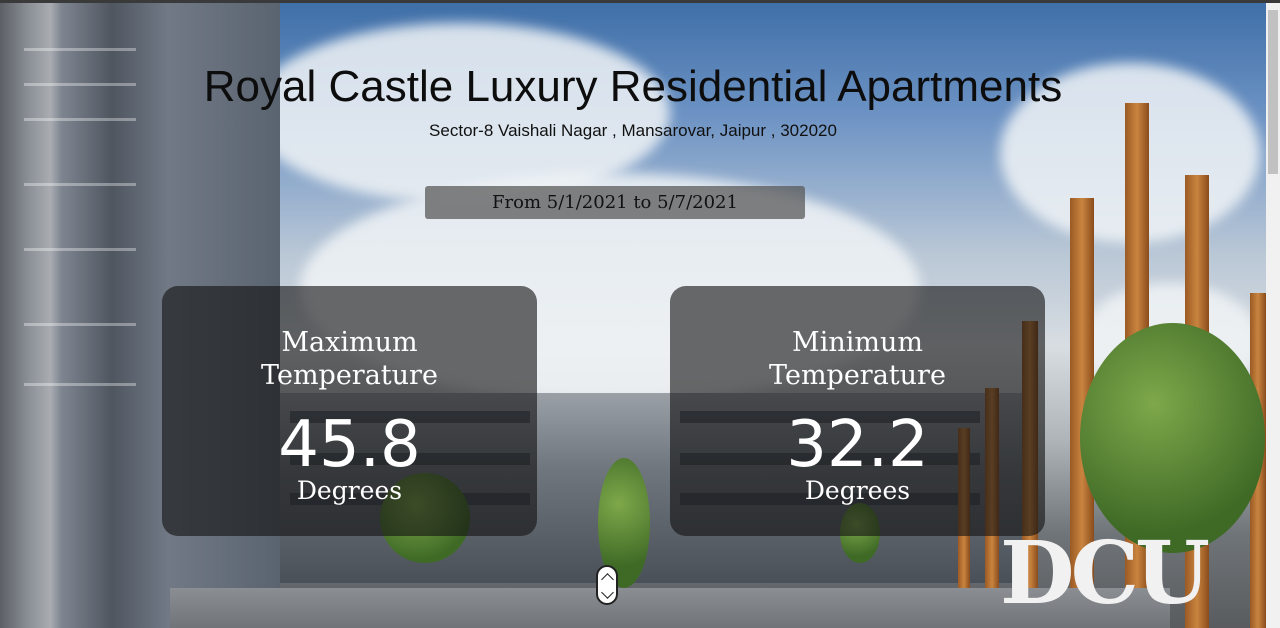  I want to click on min-temperature-label: Minimum Temperature, so click(857, 359).